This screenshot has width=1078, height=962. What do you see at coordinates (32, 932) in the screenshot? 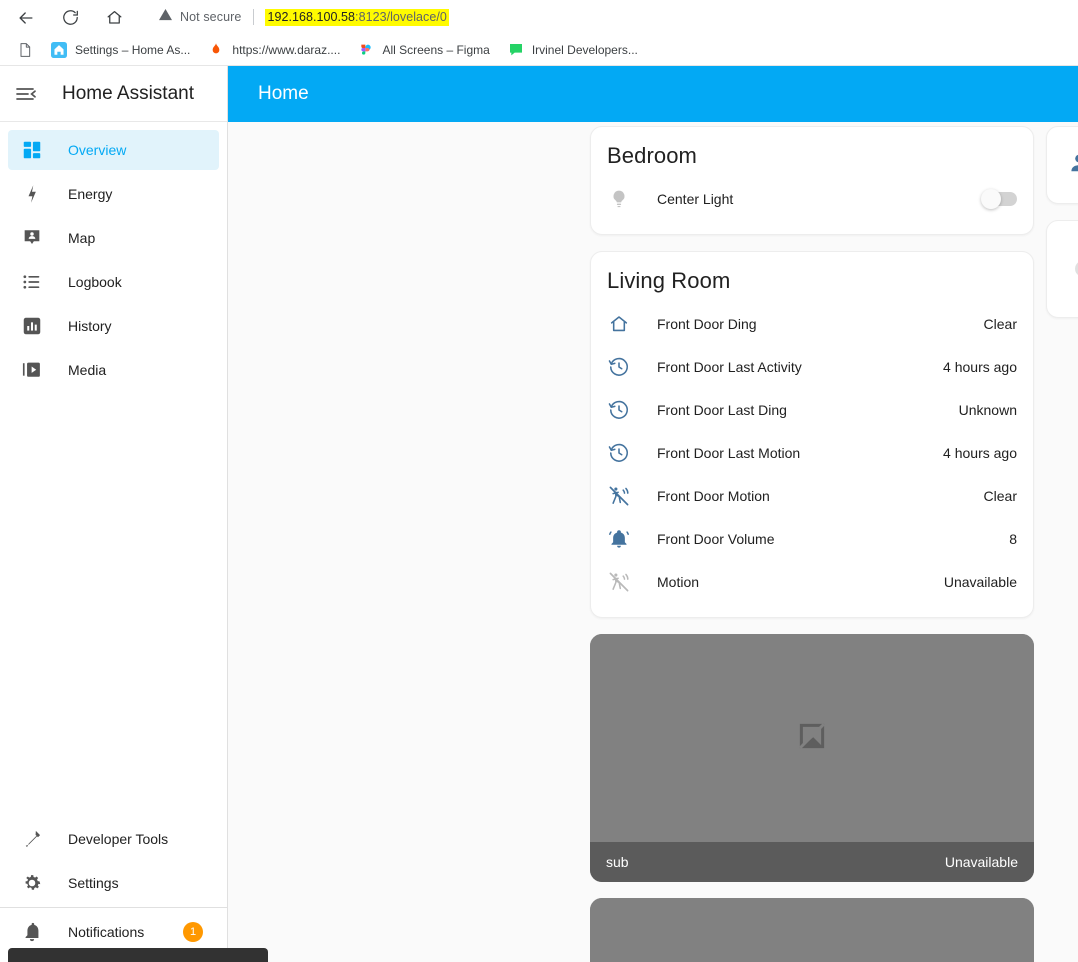
I see `bell-icon` at bounding box center [32, 932].